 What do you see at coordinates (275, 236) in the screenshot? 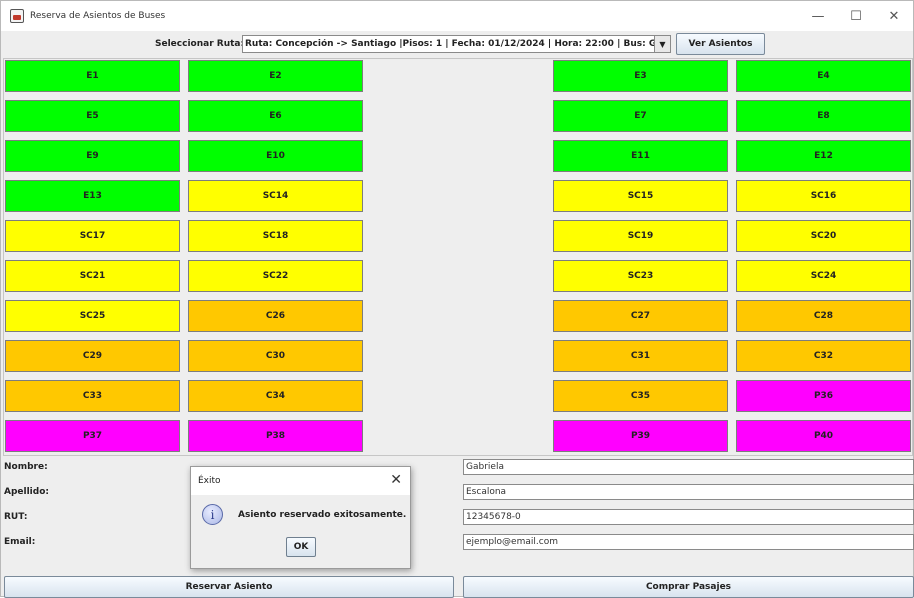
I see `seat-button: SC18` at bounding box center [275, 236].